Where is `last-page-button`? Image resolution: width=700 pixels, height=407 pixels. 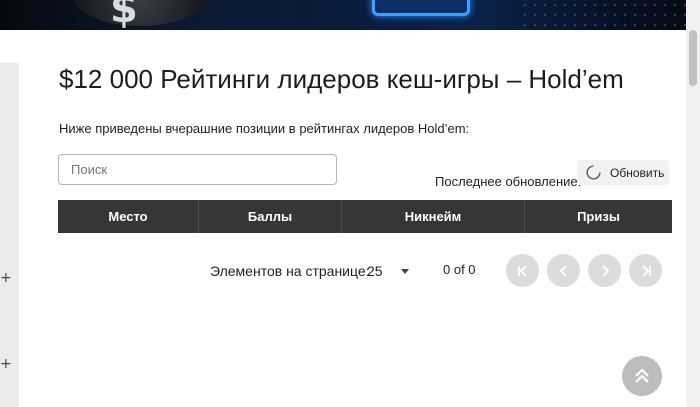 last-page-button is located at coordinates (645, 270).